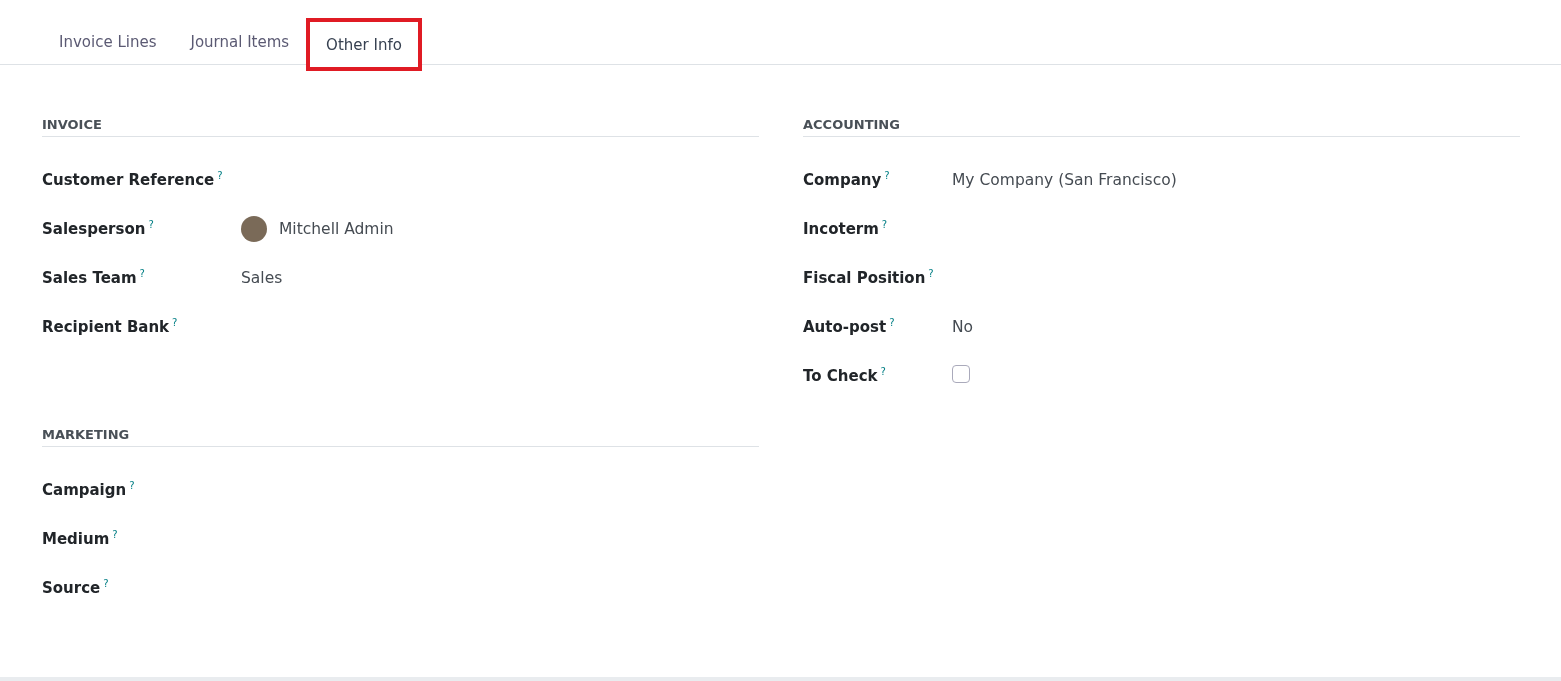  I want to click on field-label: Source $^{?}$, so click(75, 587).